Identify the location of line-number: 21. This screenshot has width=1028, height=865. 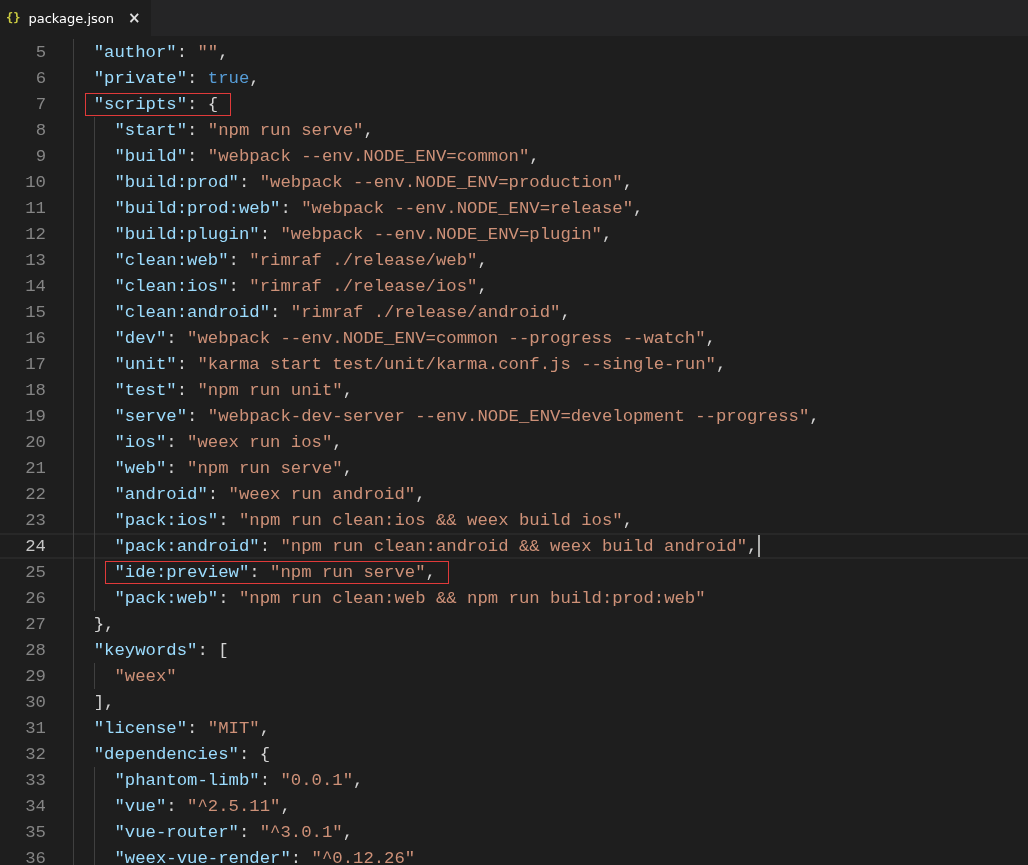
(35, 468).